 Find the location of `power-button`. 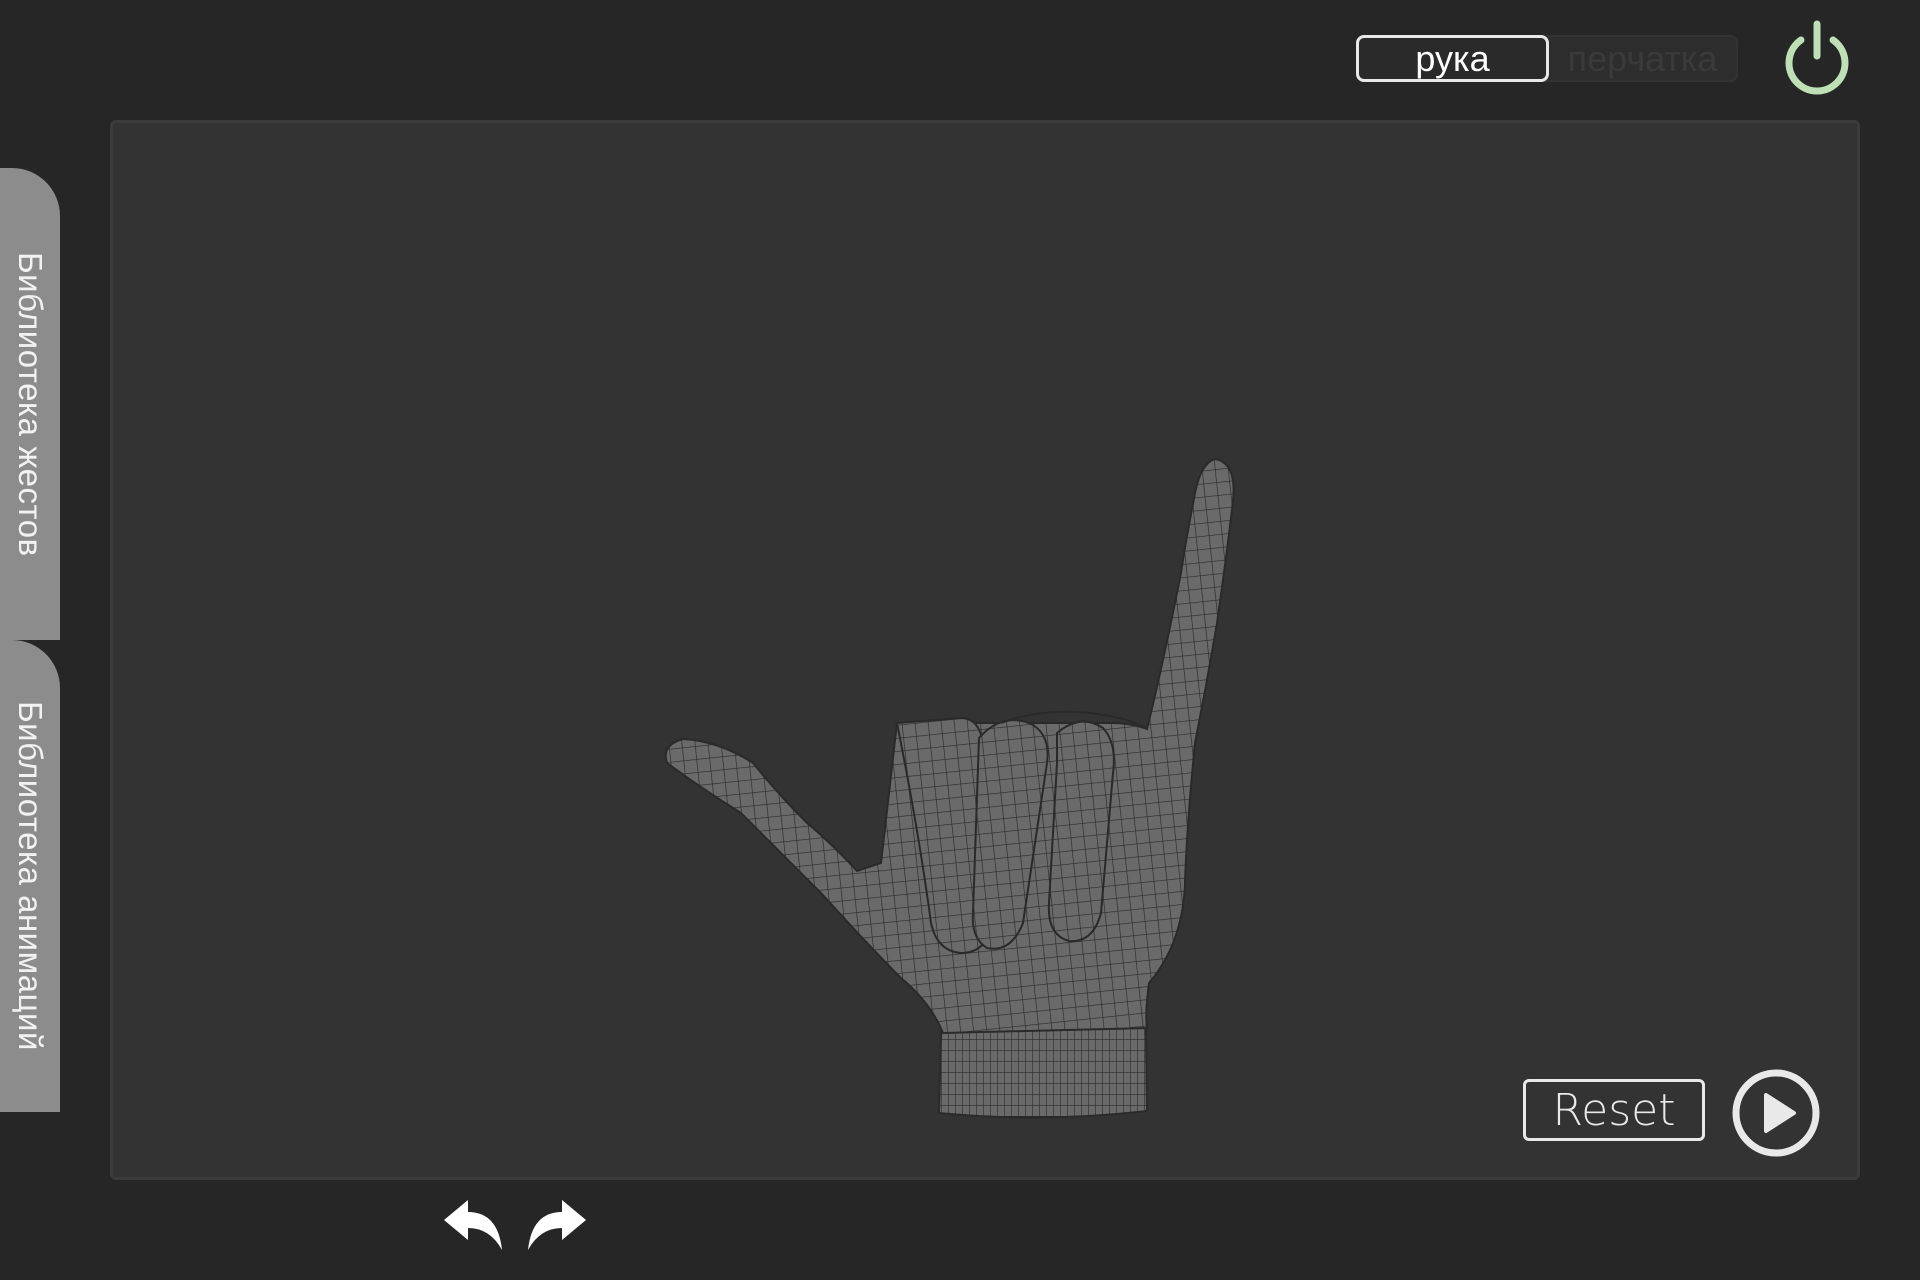

power-button is located at coordinates (1817, 61).